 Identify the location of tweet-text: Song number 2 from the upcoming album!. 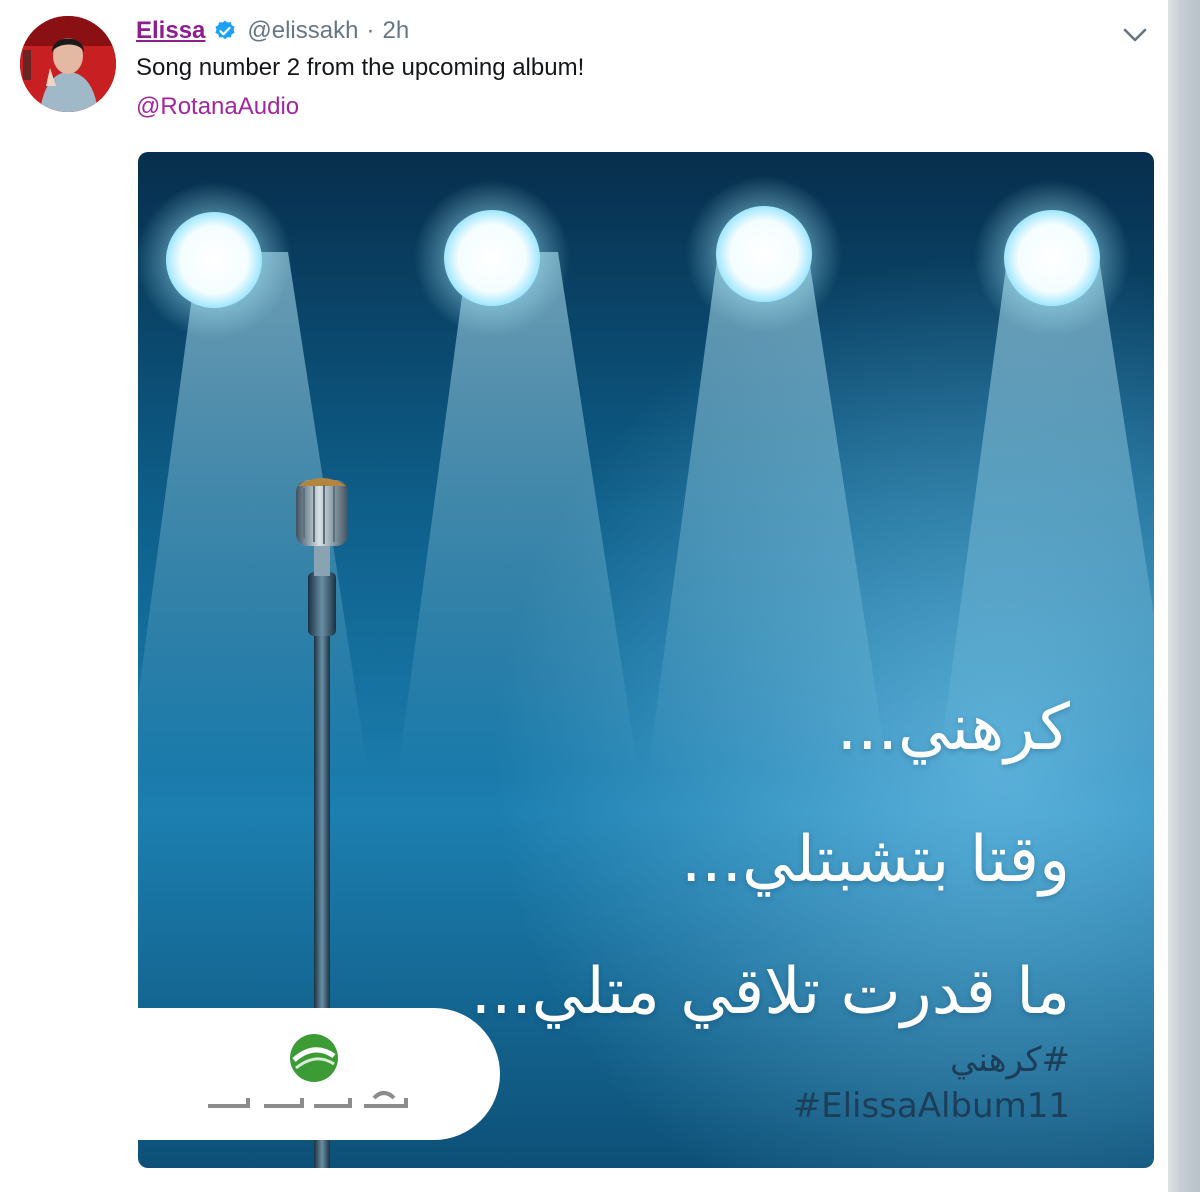
(360, 67).